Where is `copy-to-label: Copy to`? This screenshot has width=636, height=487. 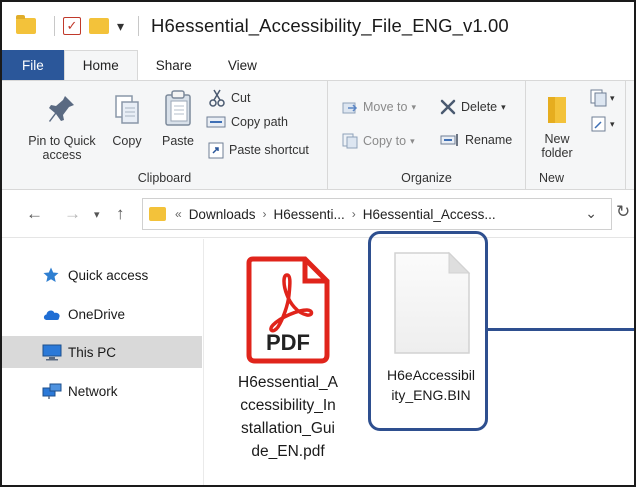
copy-to-label: Copy to is located at coordinates (385, 141).